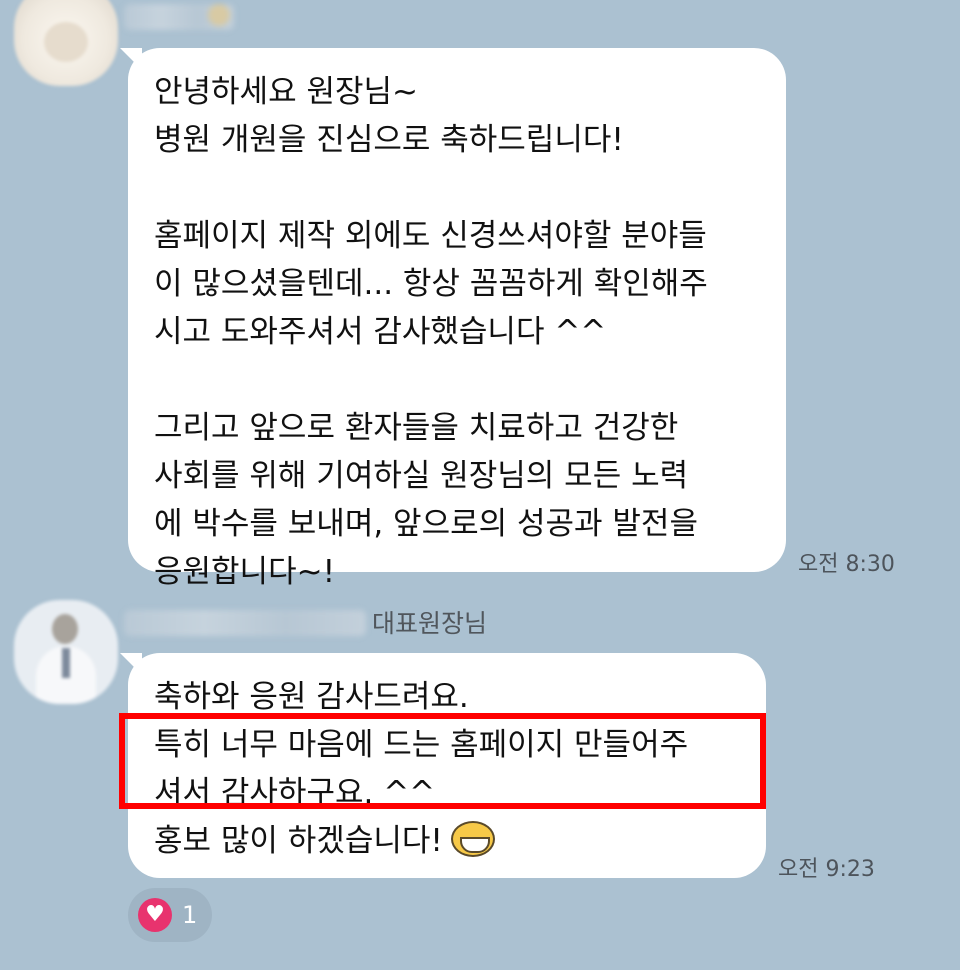  What do you see at coordinates (389, 140) in the screenshot?
I see `message-line: 병원 개원을 진심으로 축하드립니다!` at bounding box center [389, 140].